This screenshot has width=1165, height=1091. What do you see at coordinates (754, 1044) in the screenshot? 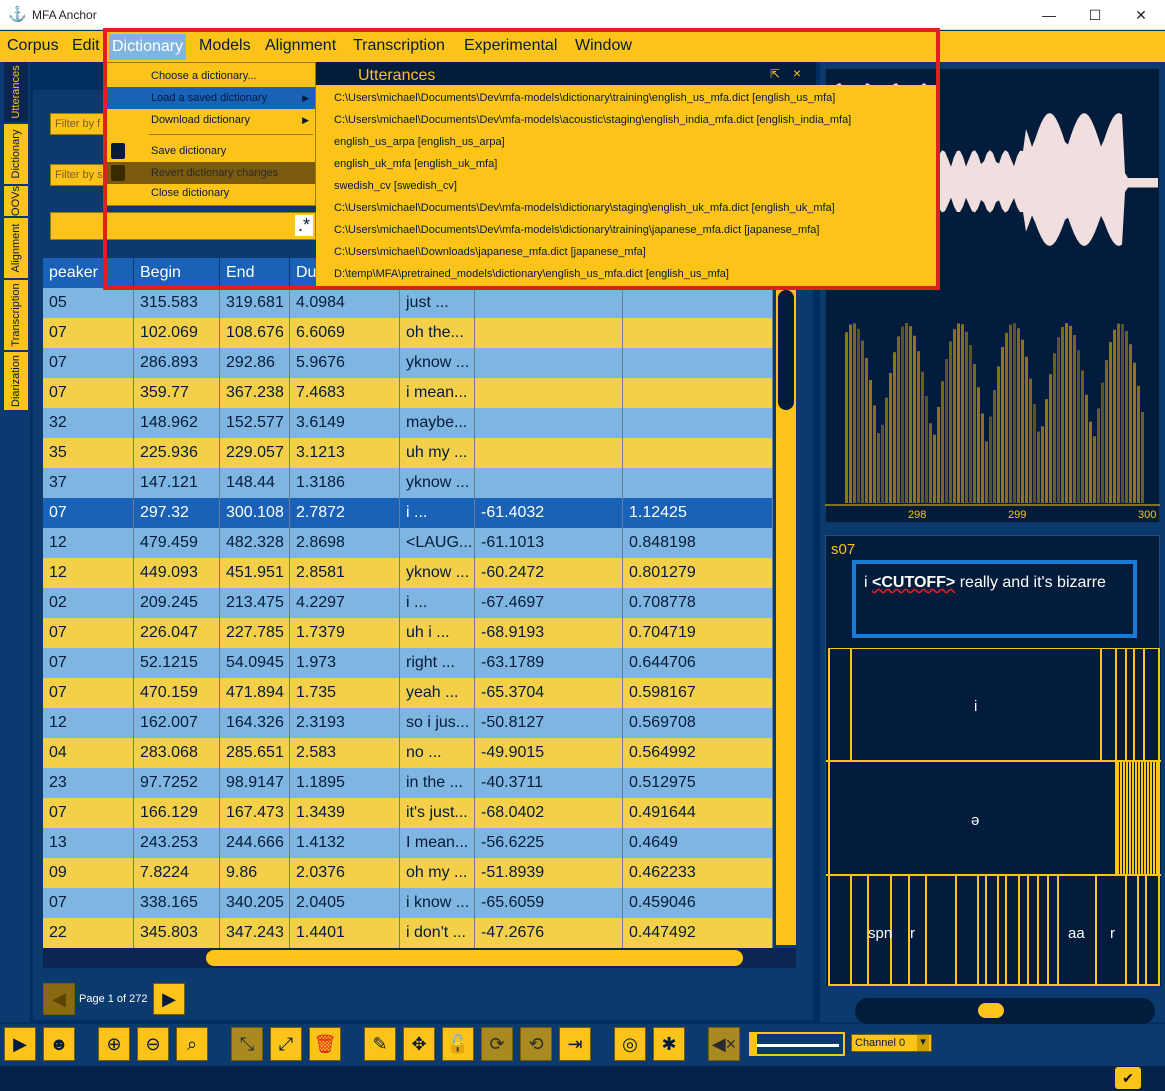
I see `volume-slider-handle` at bounding box center [754, 1044].